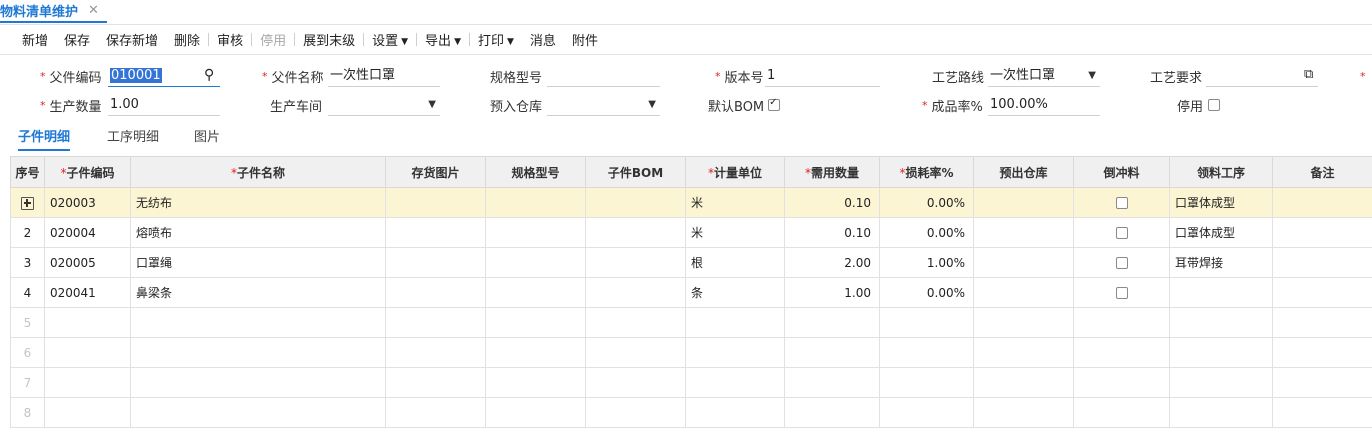  What do you see at coordinates (44, 138) in the screenshot?
I see `tab-component-detail: 子件明细` at bounding box center [44, 138].